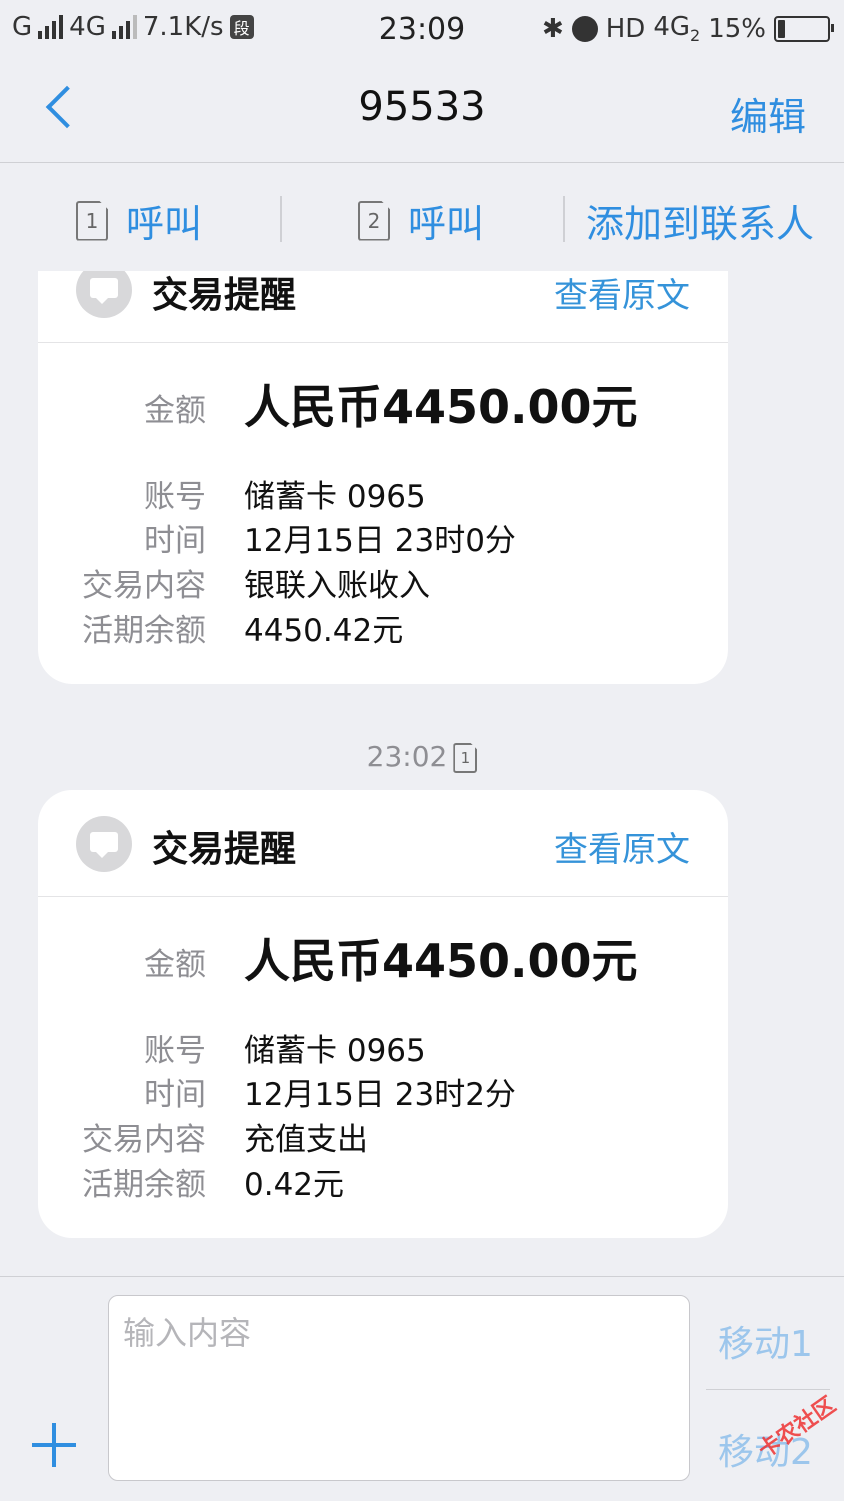 Image resolution: width=844 pixels, height=1501 pixels. I want to click on nav-bar: 95533 编辑, so click(422, 110).